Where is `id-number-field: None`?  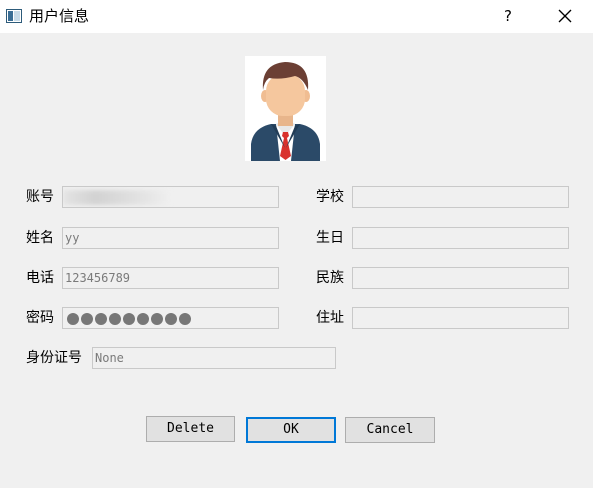
id-number-field: None is located at coordinates (214, 358).